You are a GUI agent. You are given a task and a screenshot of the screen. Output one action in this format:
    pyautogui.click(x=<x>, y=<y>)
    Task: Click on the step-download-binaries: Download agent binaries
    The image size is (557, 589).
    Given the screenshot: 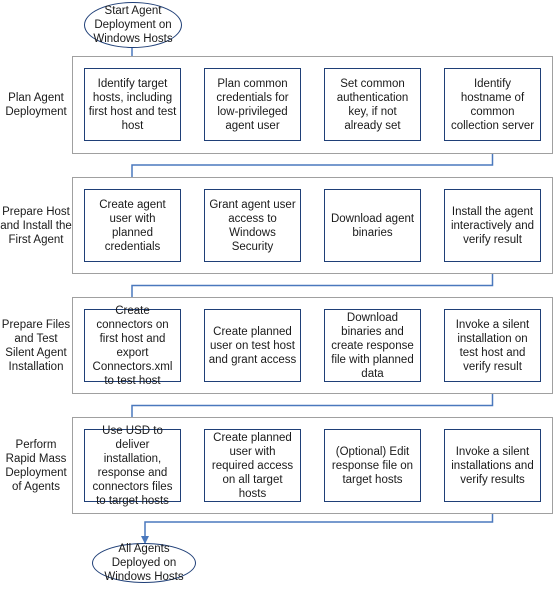 What is the action you would take?
    pyautogui.click(x=372, y=225)
    